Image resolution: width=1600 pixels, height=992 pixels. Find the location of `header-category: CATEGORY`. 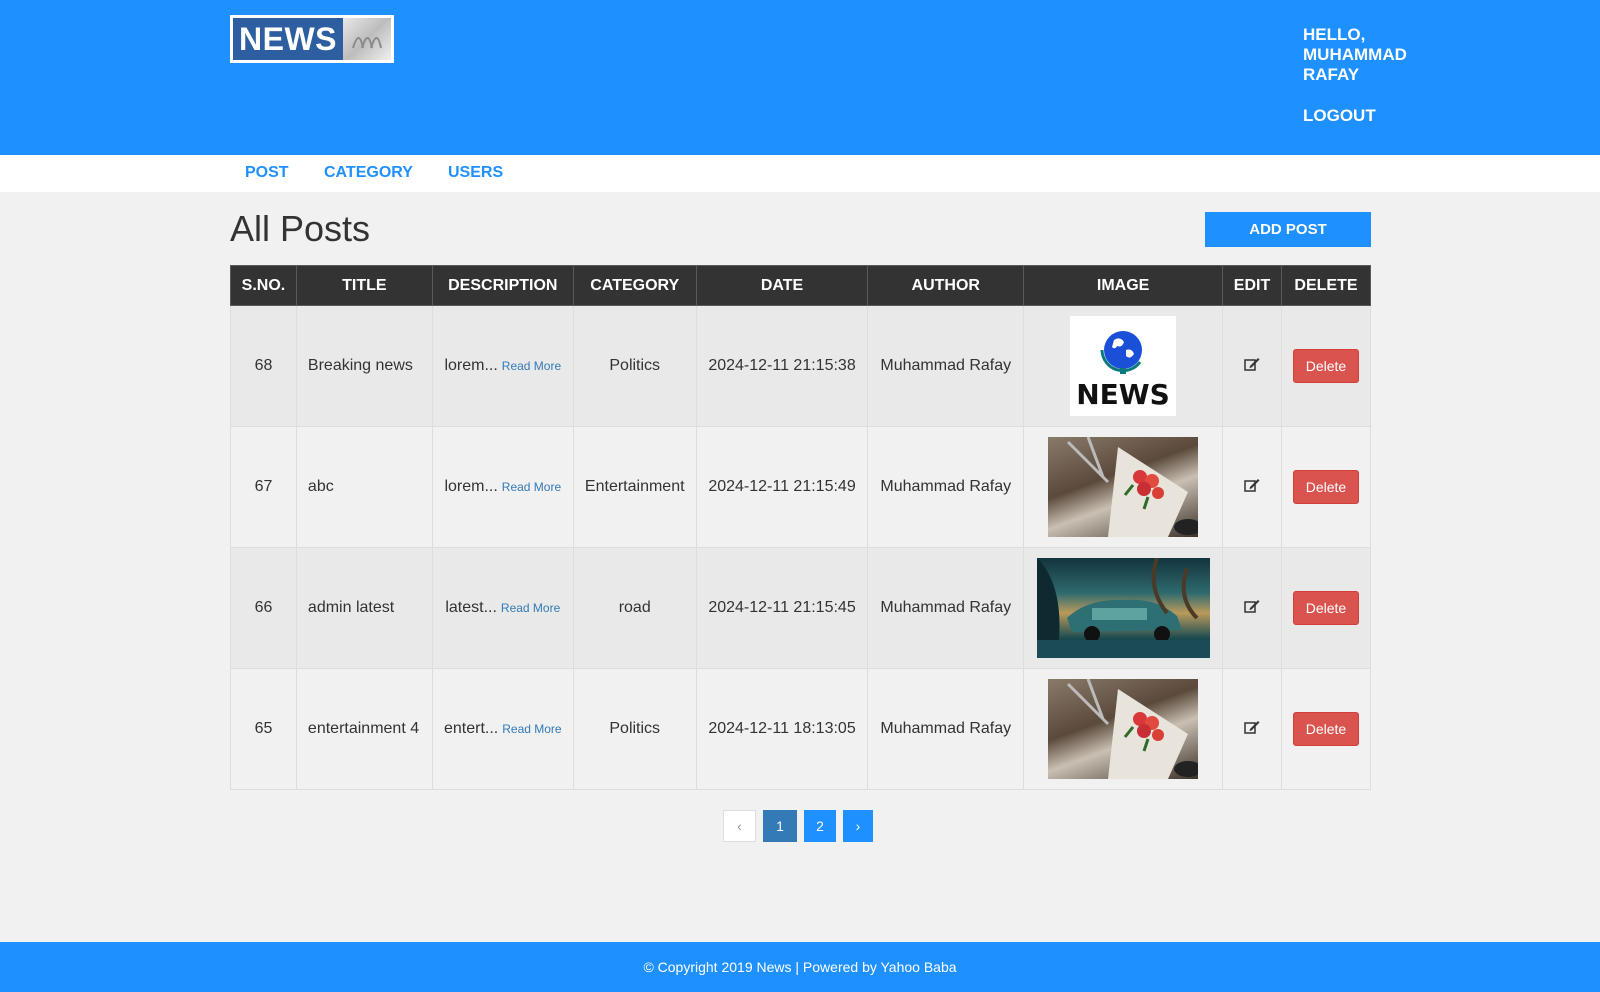

header-category: CATEGORY is located at coordinates (634, 285).